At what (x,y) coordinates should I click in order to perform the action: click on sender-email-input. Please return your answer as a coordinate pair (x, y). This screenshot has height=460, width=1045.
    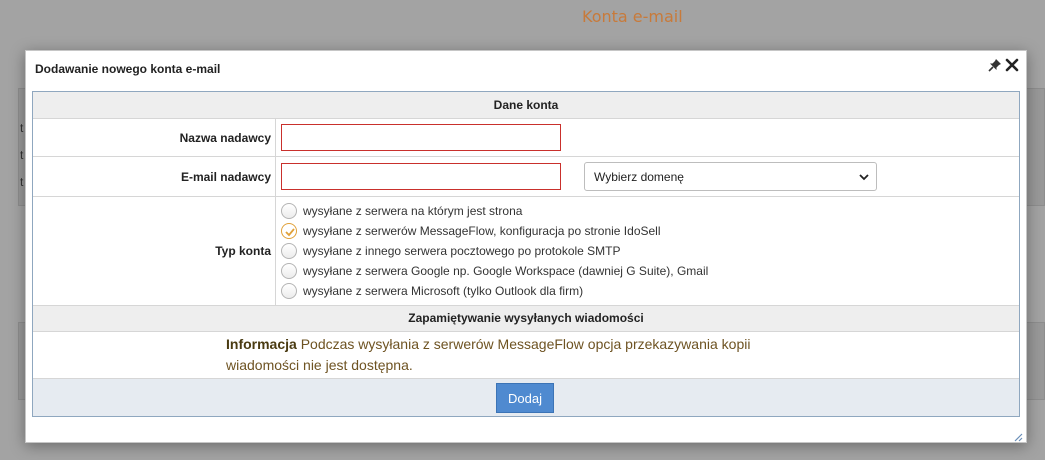
    Looking at the image, I should click on (421, 176).